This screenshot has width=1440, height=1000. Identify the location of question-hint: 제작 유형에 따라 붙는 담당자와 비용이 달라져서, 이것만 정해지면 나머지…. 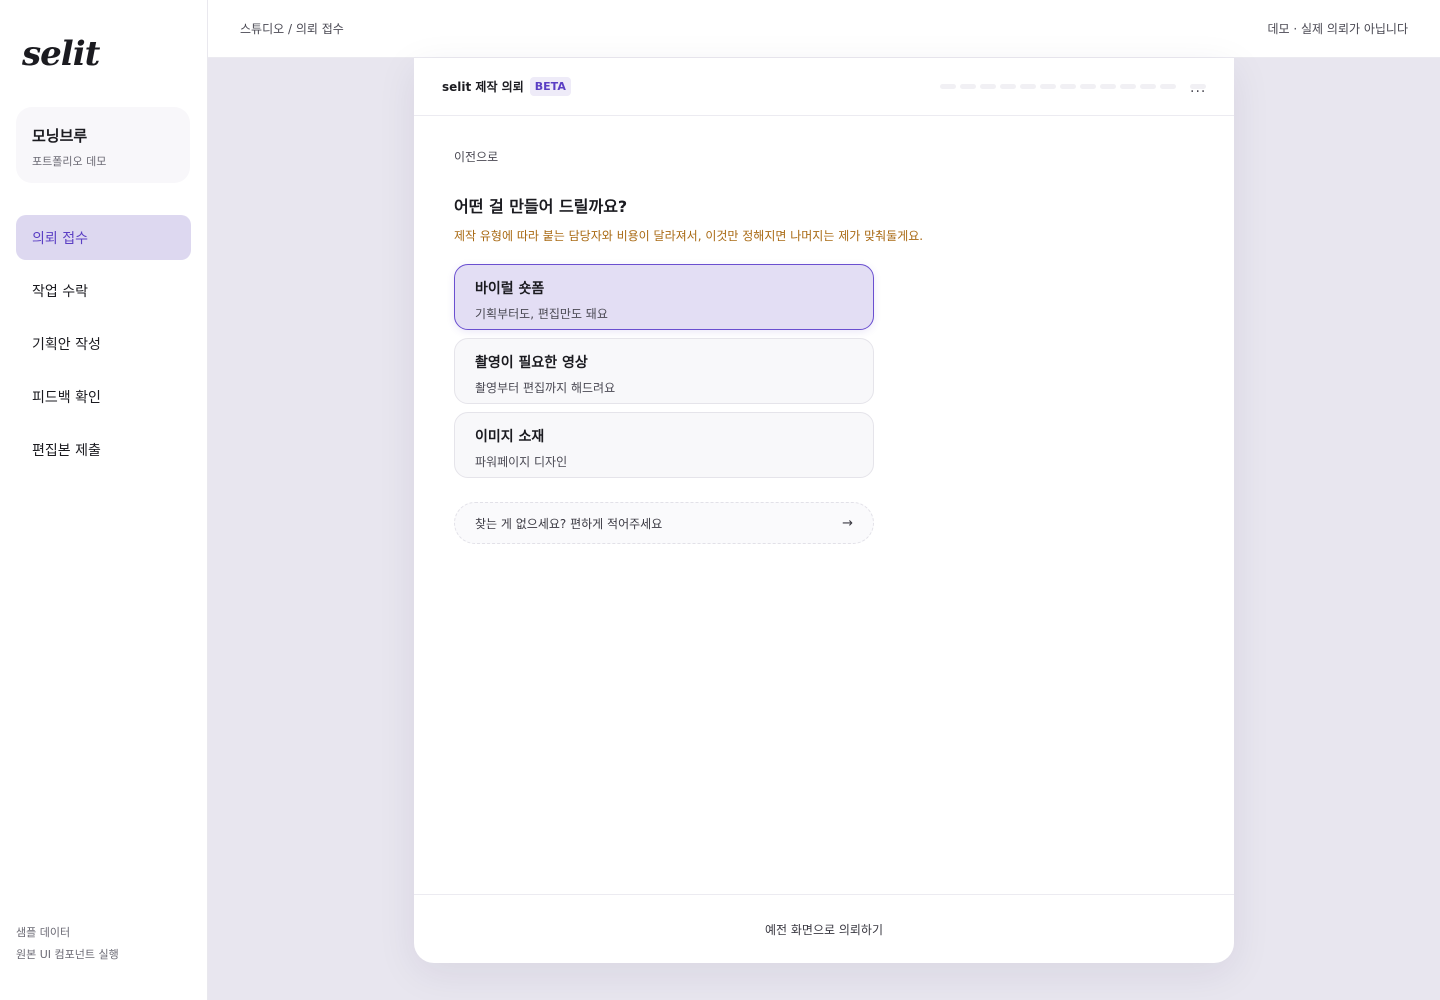
(689, 236).